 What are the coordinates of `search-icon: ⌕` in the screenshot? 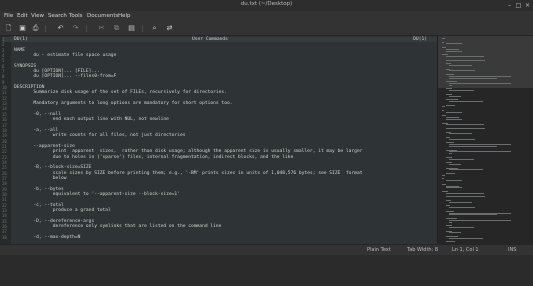 It's located at (154, 28).